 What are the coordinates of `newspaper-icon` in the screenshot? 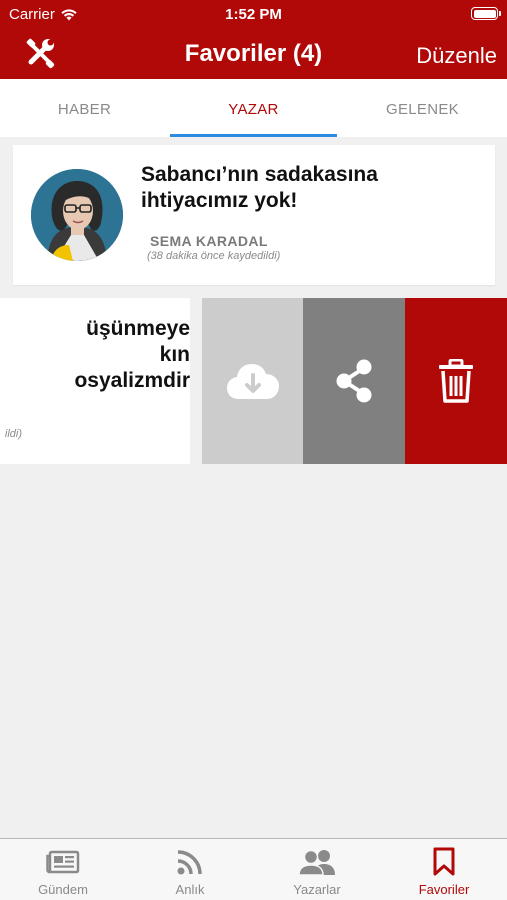 It's located at (63, 862).